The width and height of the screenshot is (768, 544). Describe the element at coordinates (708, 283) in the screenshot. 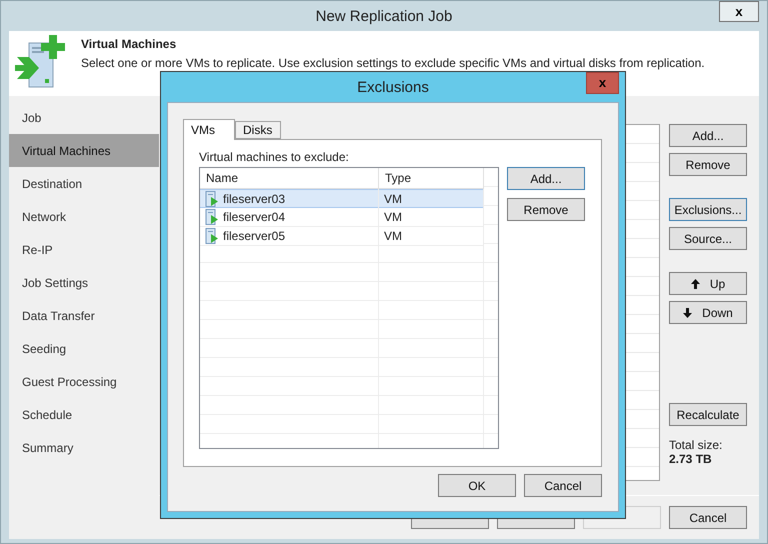

I see `side-button: Up` at that location.